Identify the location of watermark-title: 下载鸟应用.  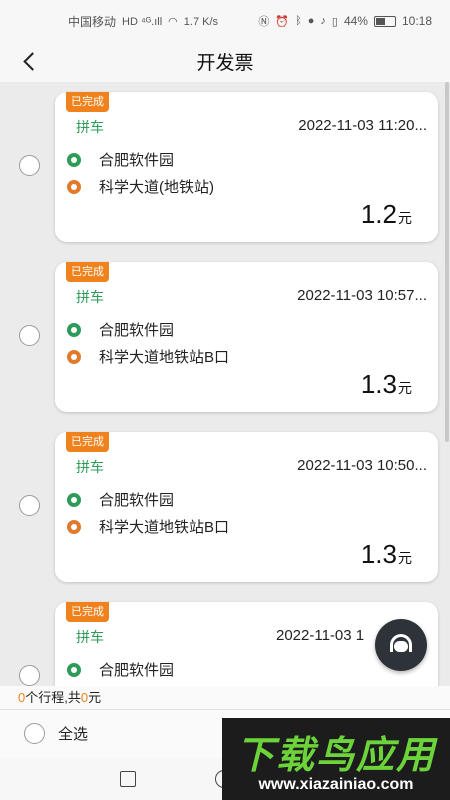
(335, 756).